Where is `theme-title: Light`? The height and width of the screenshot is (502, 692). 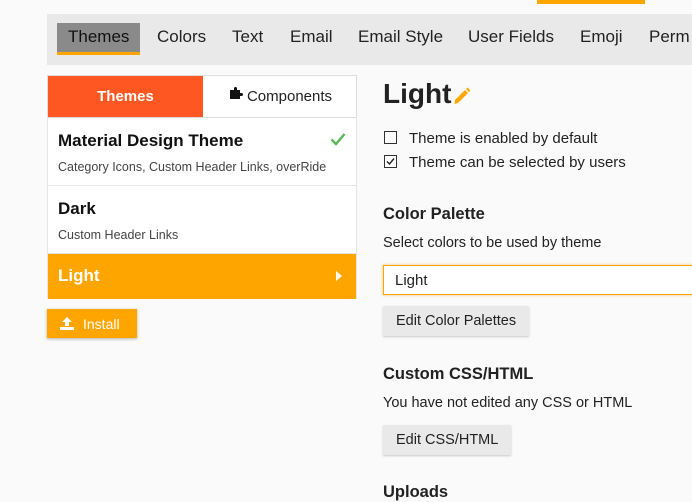 theme-title: Light is located at coordinates (417, 93).